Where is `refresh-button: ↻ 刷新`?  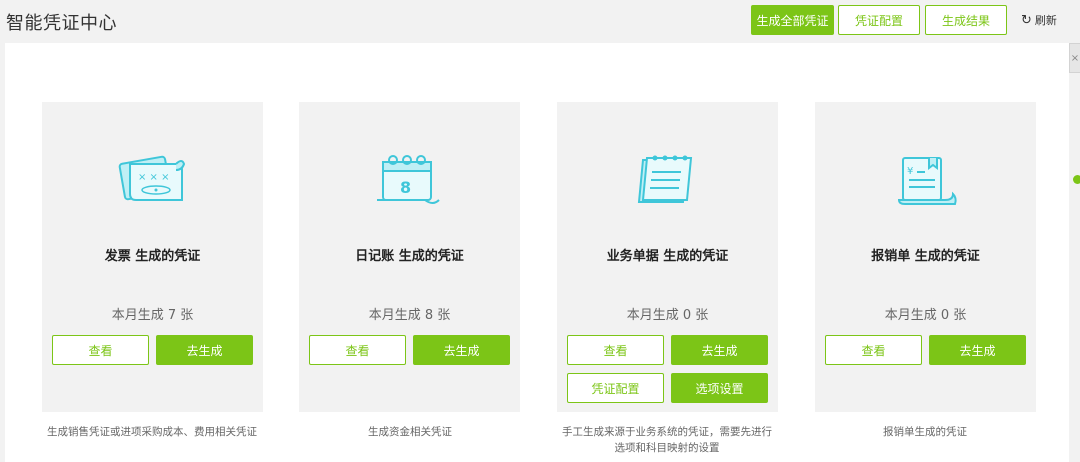 refresh-button: ↻ 刷新 is located at coordinates (1039, 20).